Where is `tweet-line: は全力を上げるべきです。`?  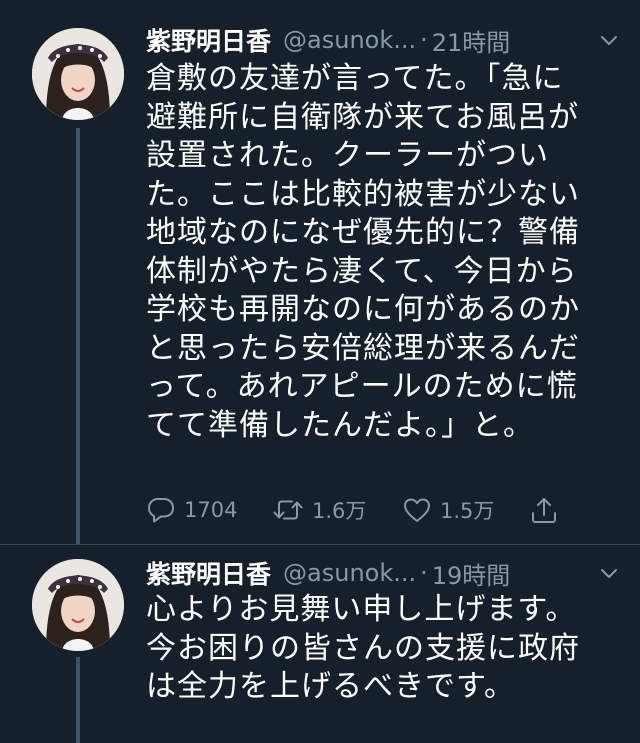 tweet-line: は全力を上げるべきです。 is located at coordinates (330, 686).